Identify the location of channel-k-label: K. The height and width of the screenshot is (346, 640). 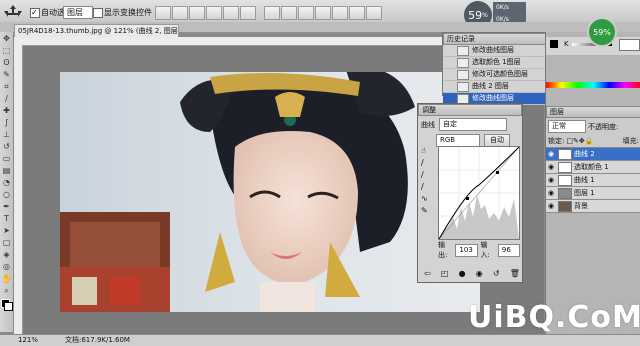
(566, 44).